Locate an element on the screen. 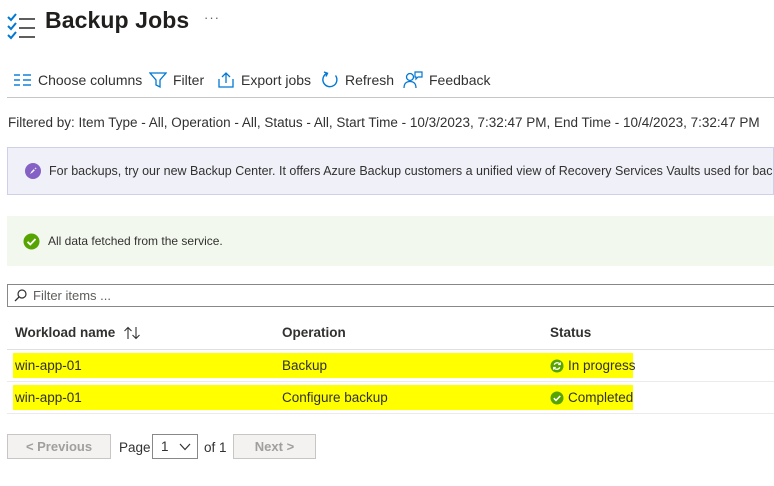  refresh-button: Refresh is located at coordinates (357, 80).